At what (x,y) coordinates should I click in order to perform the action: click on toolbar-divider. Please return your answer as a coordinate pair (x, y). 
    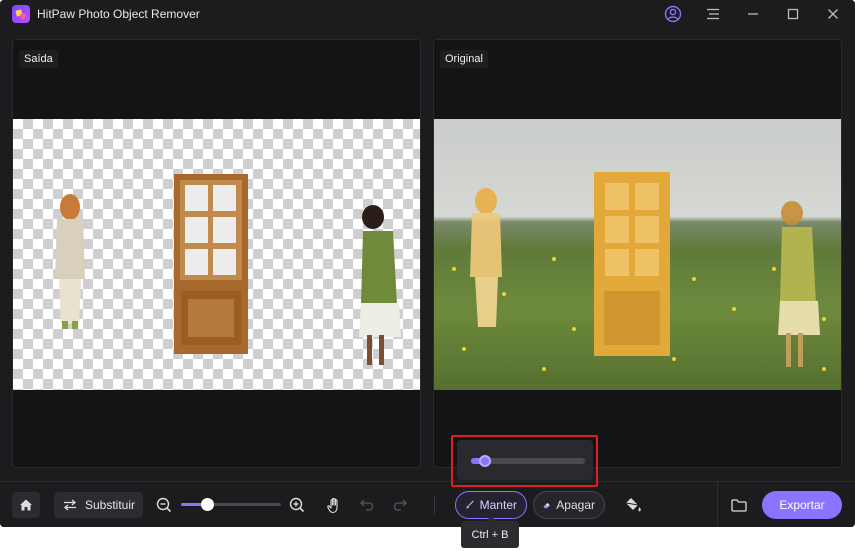
    Looking at the image, I should click on (434, 505).